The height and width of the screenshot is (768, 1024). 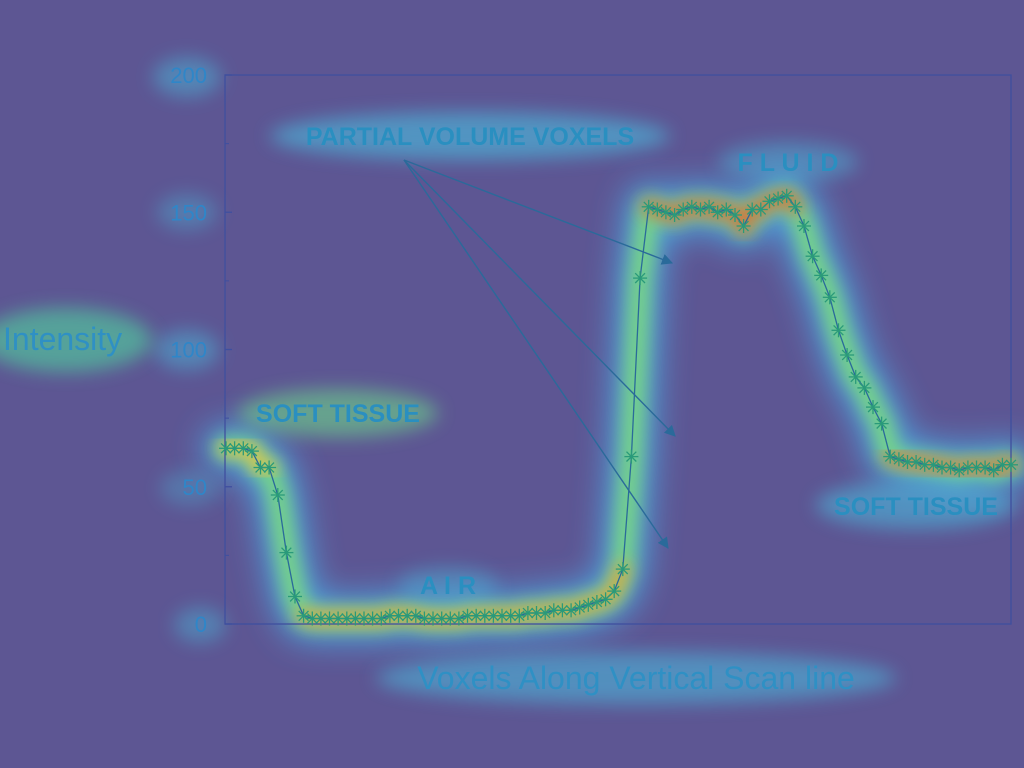 What do you see at coordinates (636, 678) in the screenshot?
I see `x-axis-label: Voxels Along Vertical Scan line` at bounding box center [636, 678].